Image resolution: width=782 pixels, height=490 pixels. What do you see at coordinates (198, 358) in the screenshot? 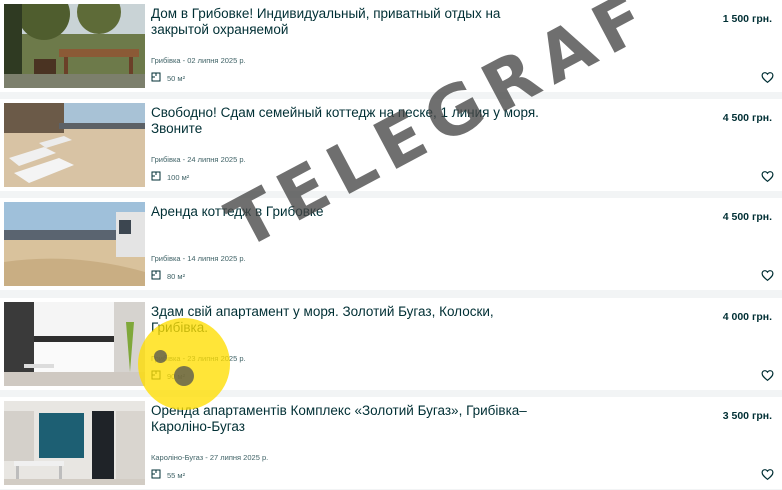
I see `listing-location-date: Грибівка - 23 липня 2025 р.` at bounding box center [198, 358].